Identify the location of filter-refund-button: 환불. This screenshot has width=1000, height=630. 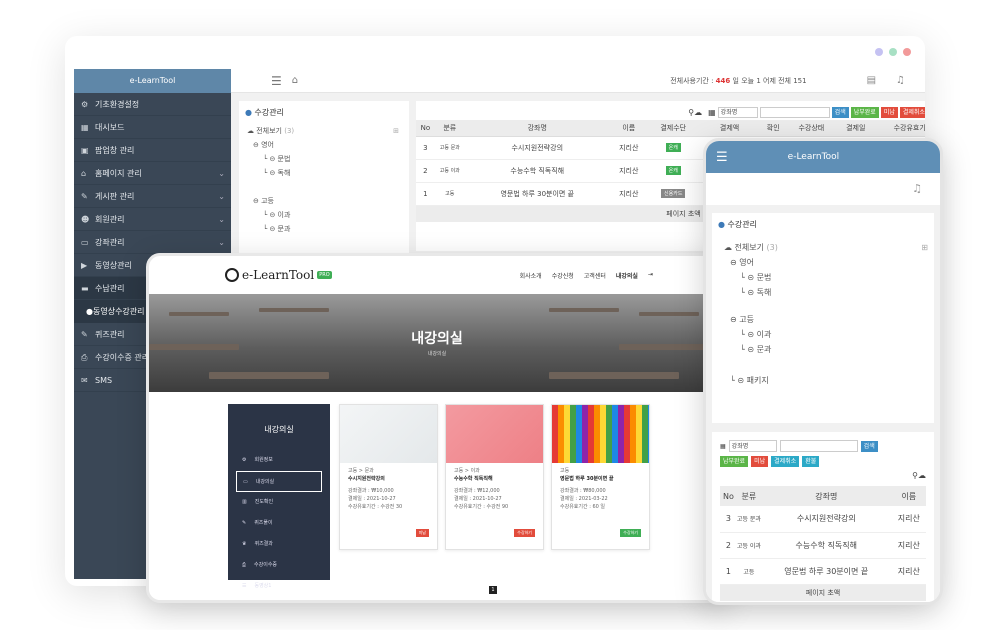
(811, 461).